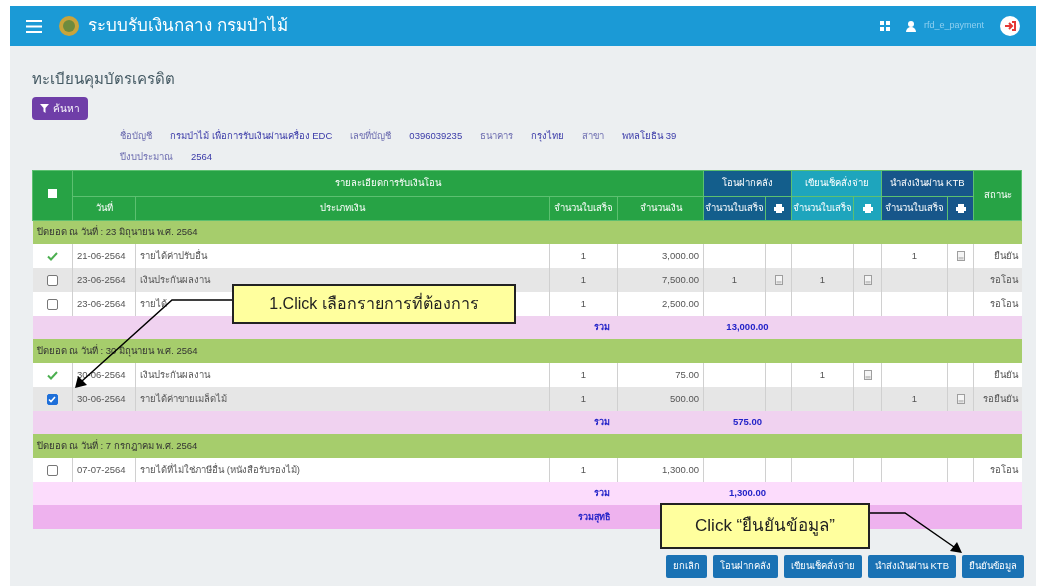 This screenshot has height=586, width=1048. Describe the element at coordinates (136, 136) in the screenshot. I see `field-label: ชื่อบัญชี` at that location.